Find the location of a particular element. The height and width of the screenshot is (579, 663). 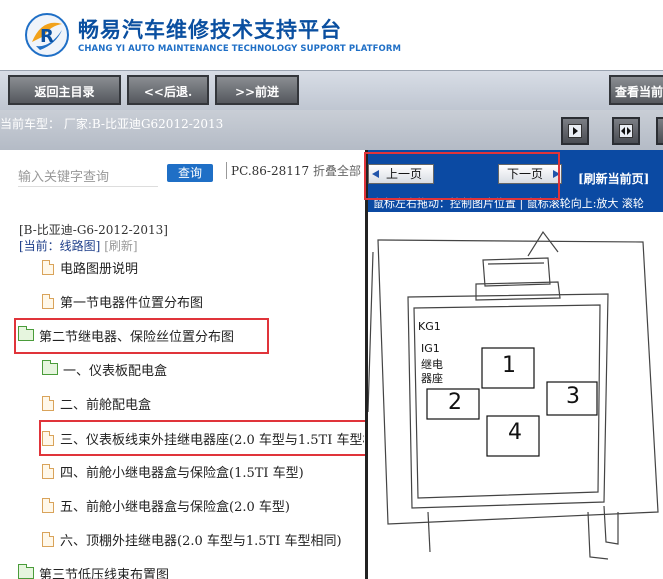

relay-slot-4: 4 is located at coordinates (515, 432).